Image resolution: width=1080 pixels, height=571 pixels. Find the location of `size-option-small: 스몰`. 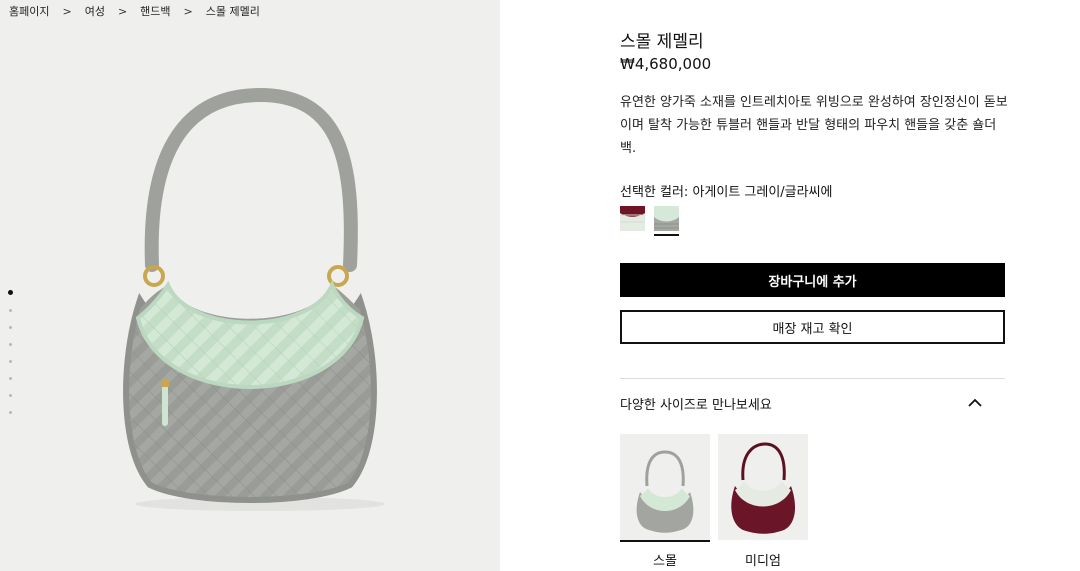

size-option-small: 스몰 is located at coordinates (665, 501).